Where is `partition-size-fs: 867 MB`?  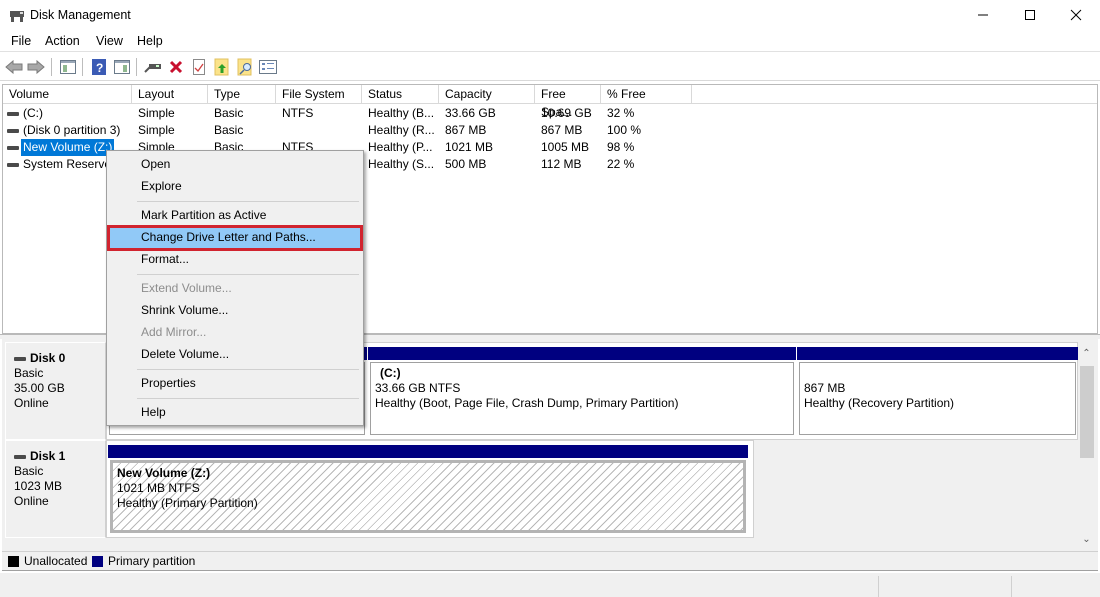
partition-size-fs: 867 MB is located at coordinates (825, 388).